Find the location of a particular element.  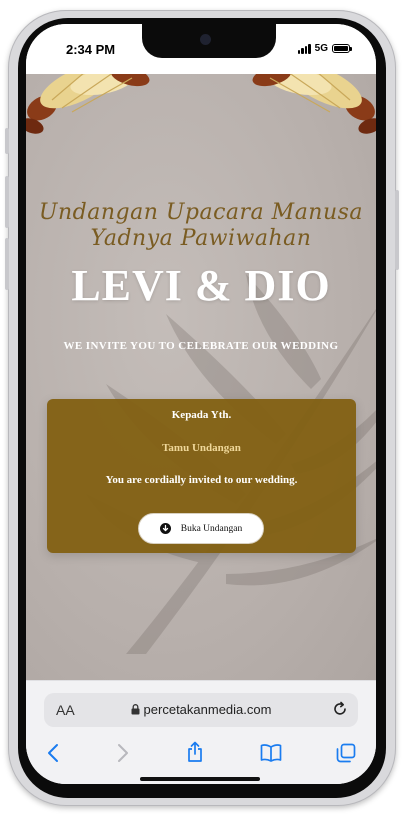

dried-flower-decoration-right is located at coordinates (314, 104).